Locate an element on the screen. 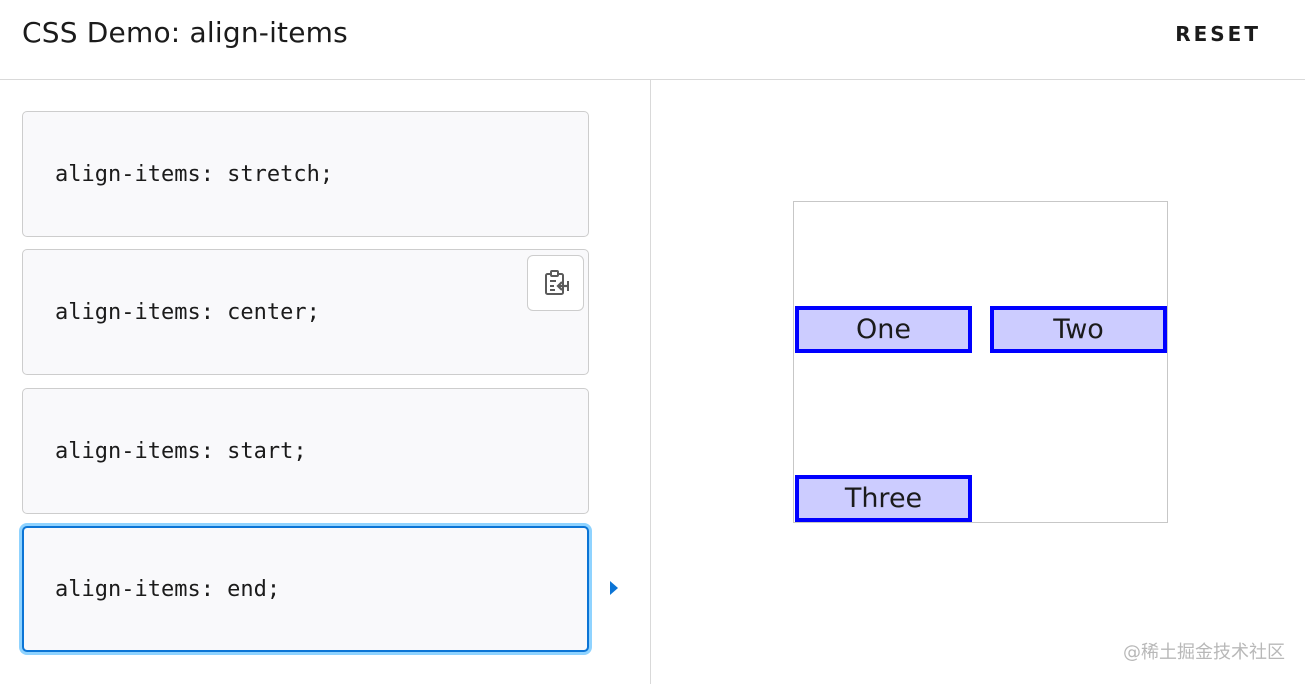  choice-end: align-items: end; is located at coordinates (305, 589).